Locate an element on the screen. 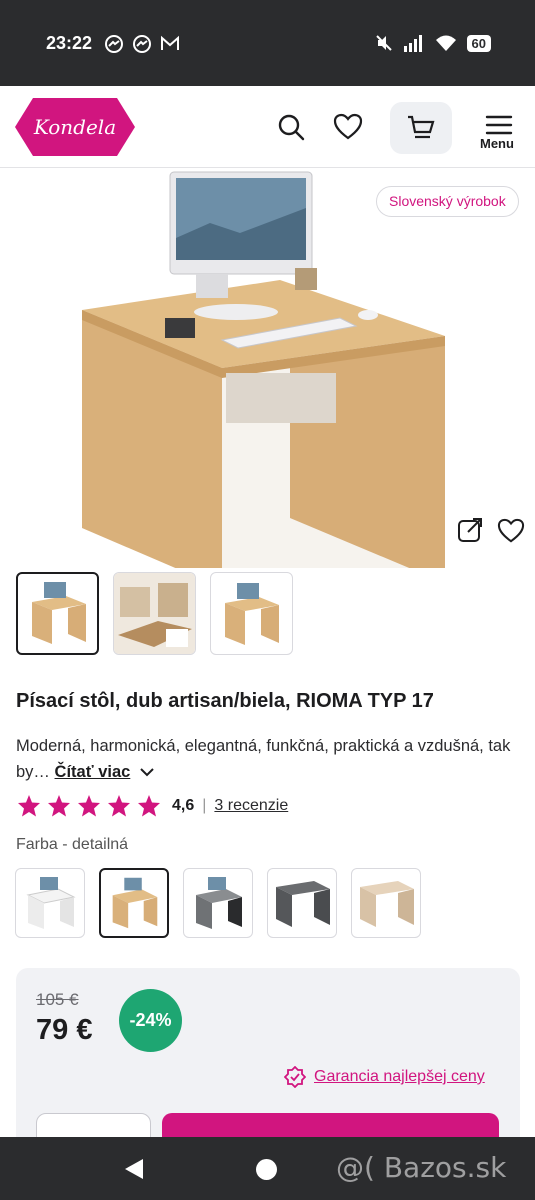 This screenshot has width=535, height=1200. notification-icons is located at coordinates (142, 44).